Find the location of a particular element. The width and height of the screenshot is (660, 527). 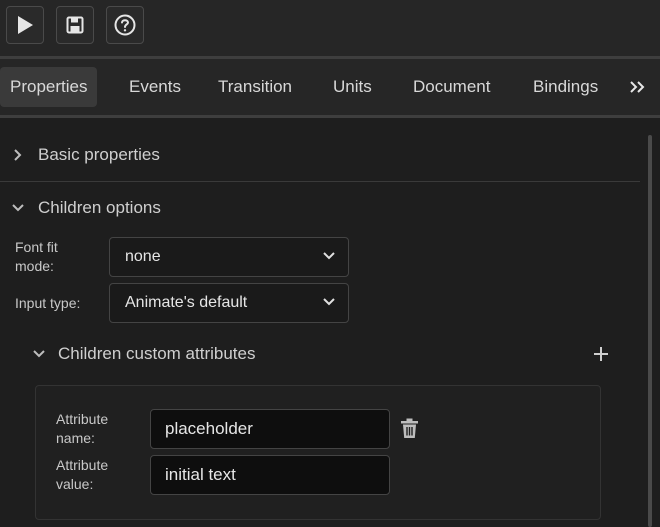

basic-properties-title: Basic properties is located at coordinates (99, 154).